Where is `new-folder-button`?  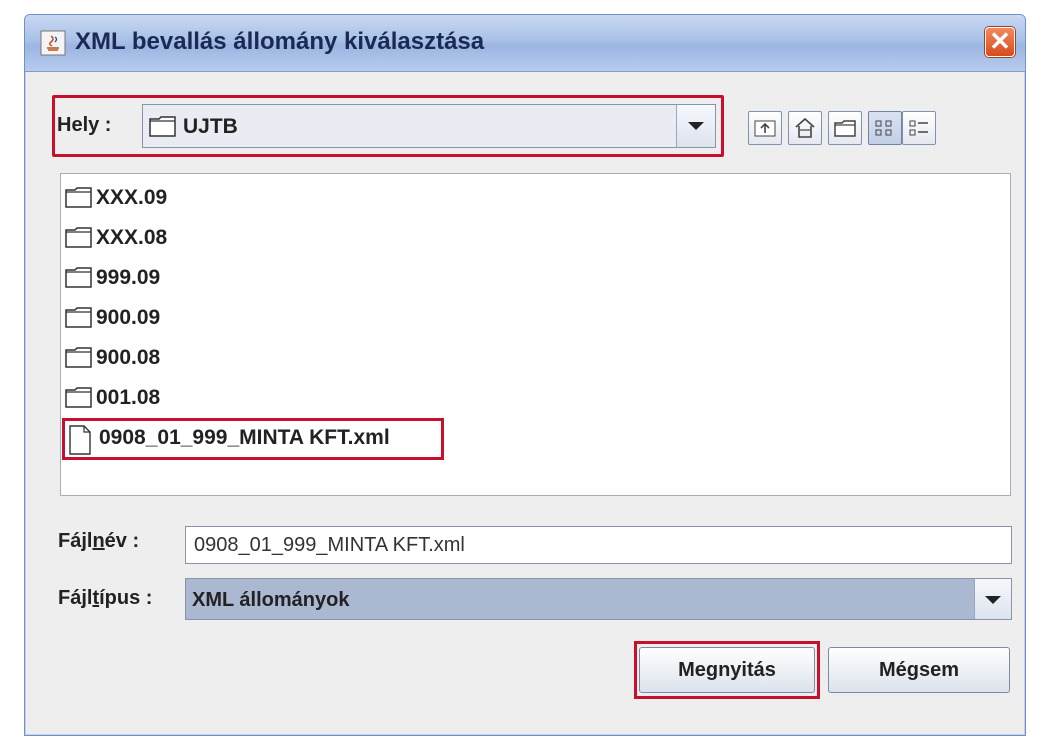
new-folder-button is located at coordinates (845, 128).